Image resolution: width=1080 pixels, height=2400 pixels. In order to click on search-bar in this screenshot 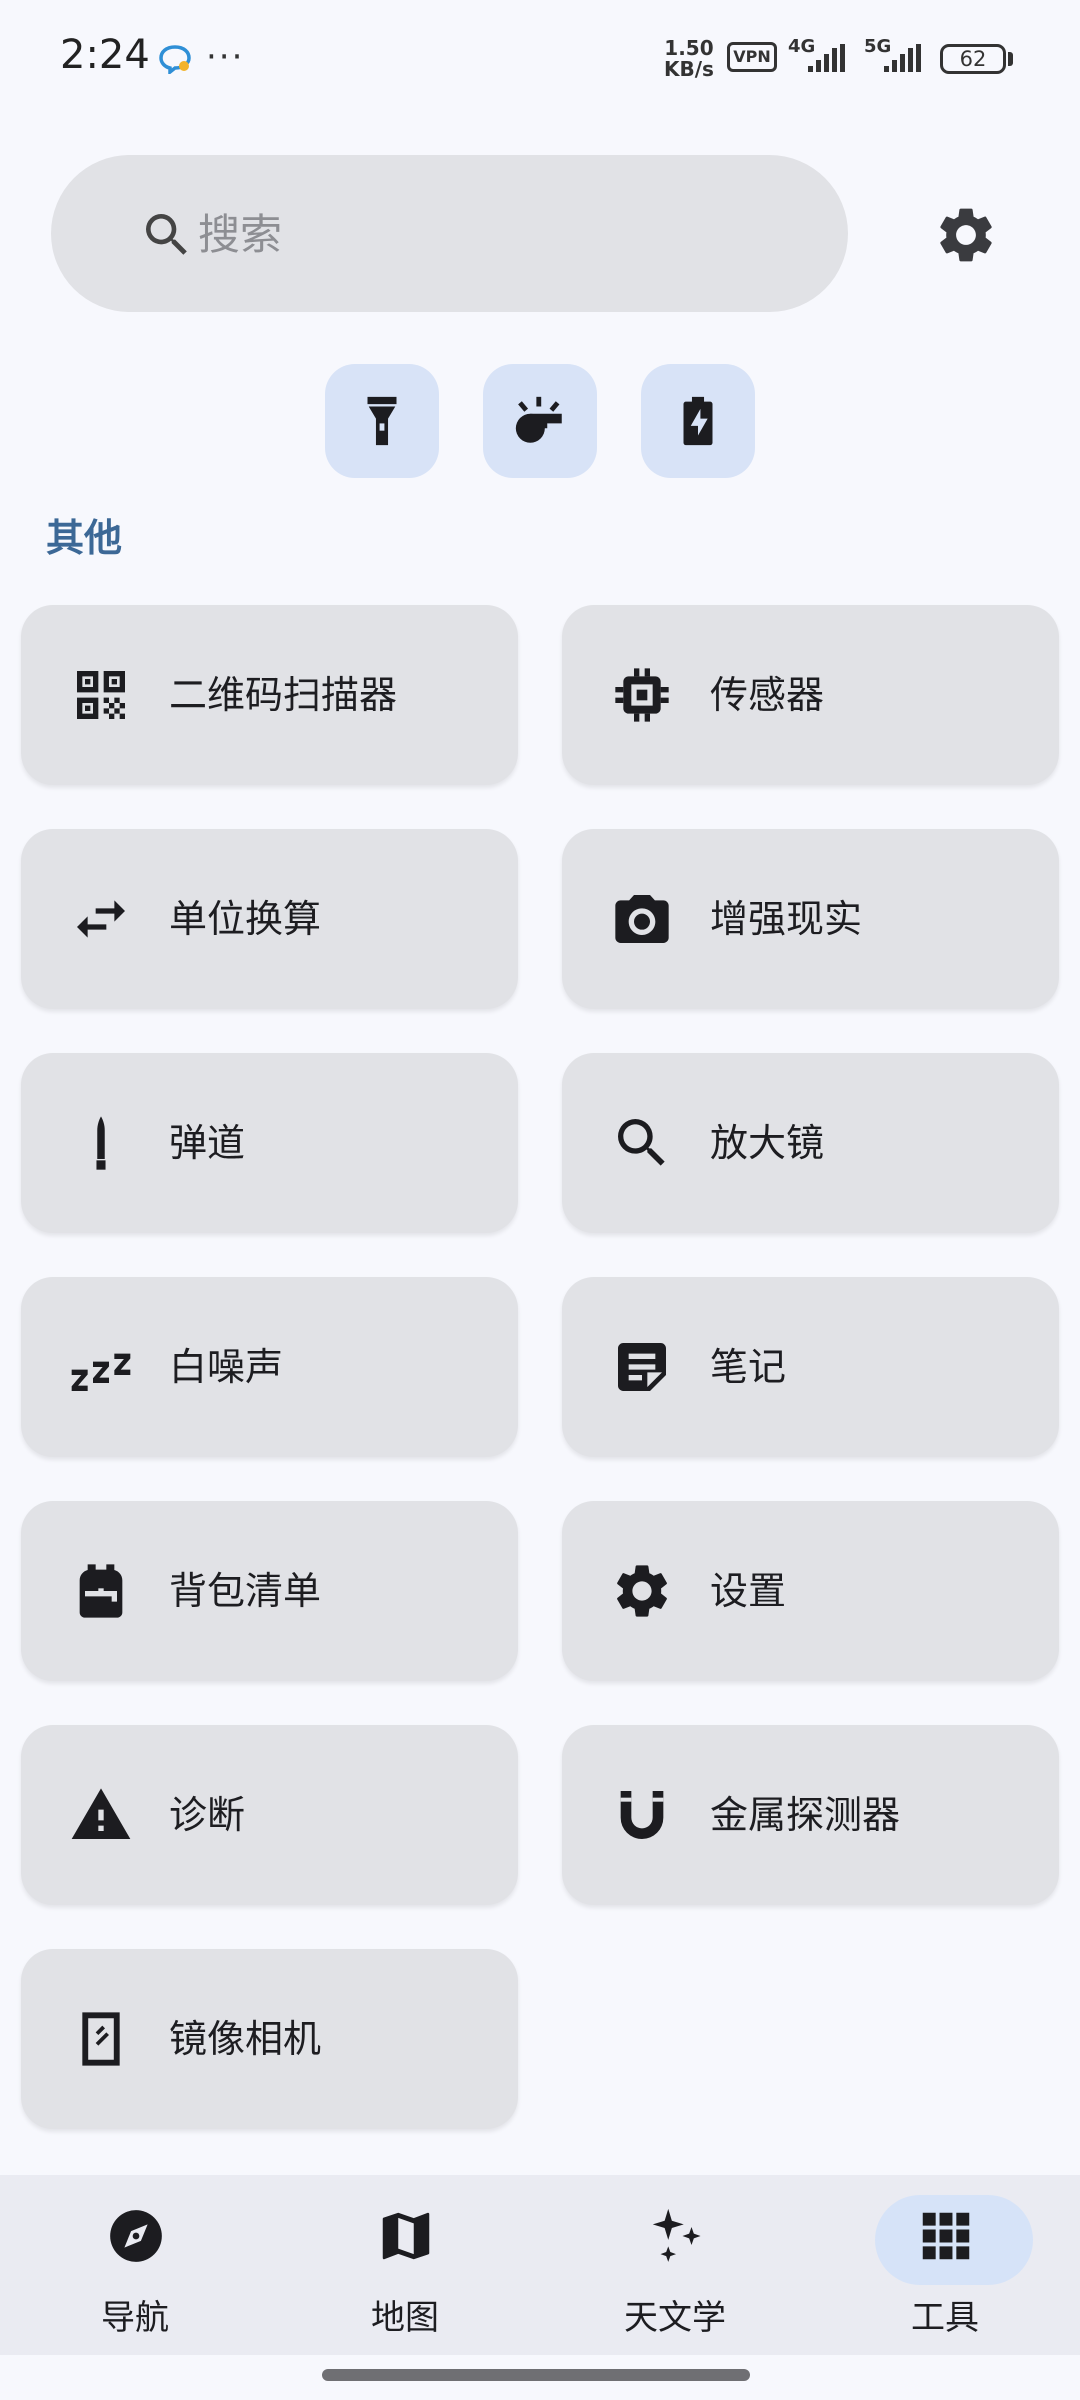, I will do `click(449, 233)`.